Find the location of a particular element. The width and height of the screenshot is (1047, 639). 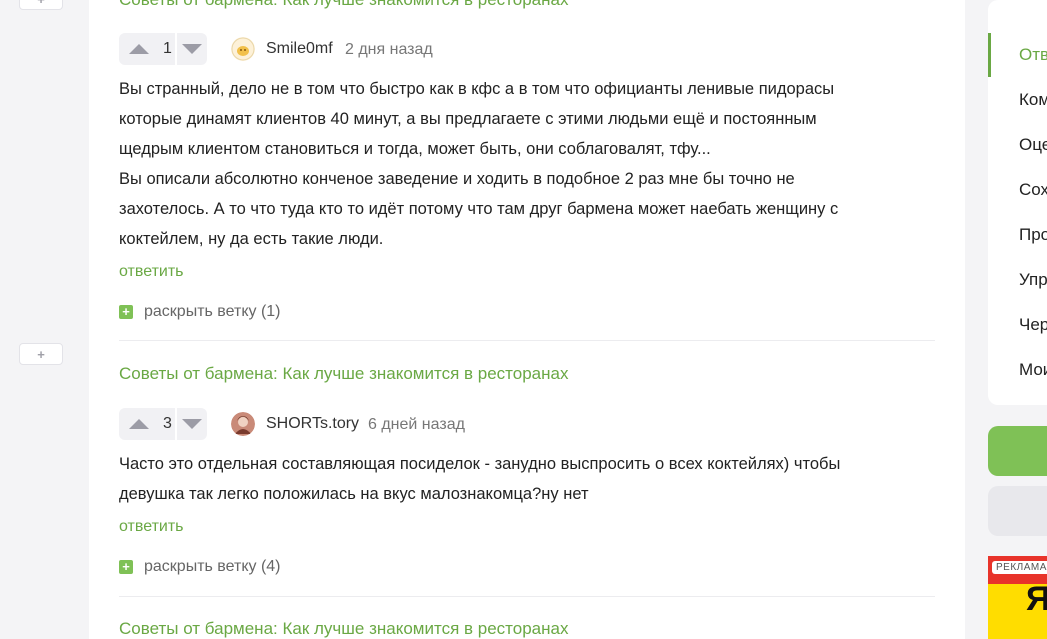

upvote-button: 3 is located at coordinates (147, 424).